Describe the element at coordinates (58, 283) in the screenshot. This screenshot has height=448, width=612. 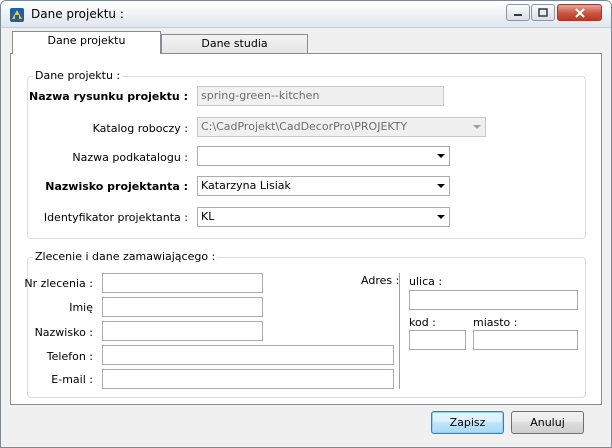
I see `order-number-label: Nr zlecenia :` at that location.